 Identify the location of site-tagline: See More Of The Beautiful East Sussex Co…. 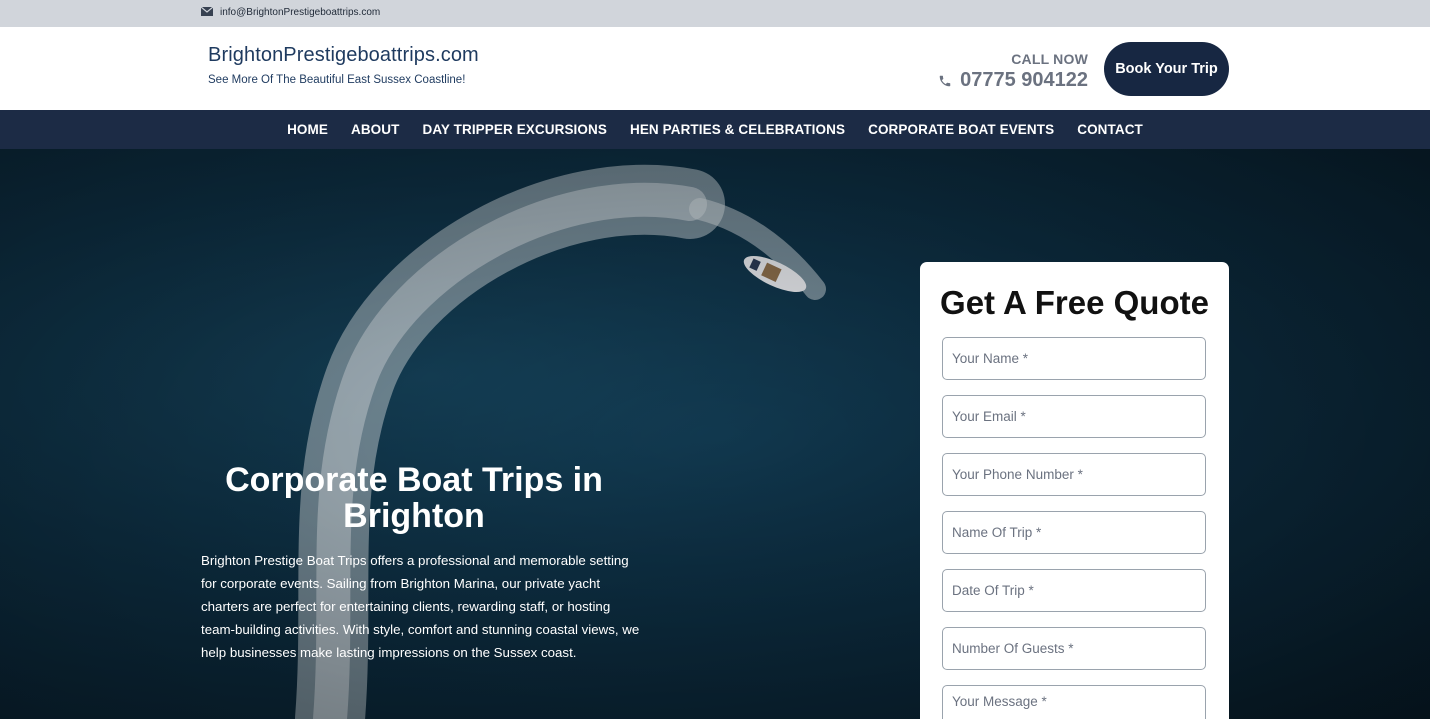
(337, 80).